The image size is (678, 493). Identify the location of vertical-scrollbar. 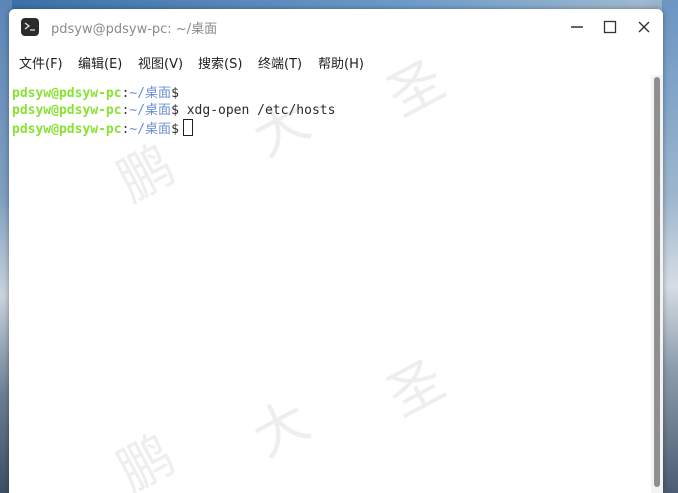
(657, 284).